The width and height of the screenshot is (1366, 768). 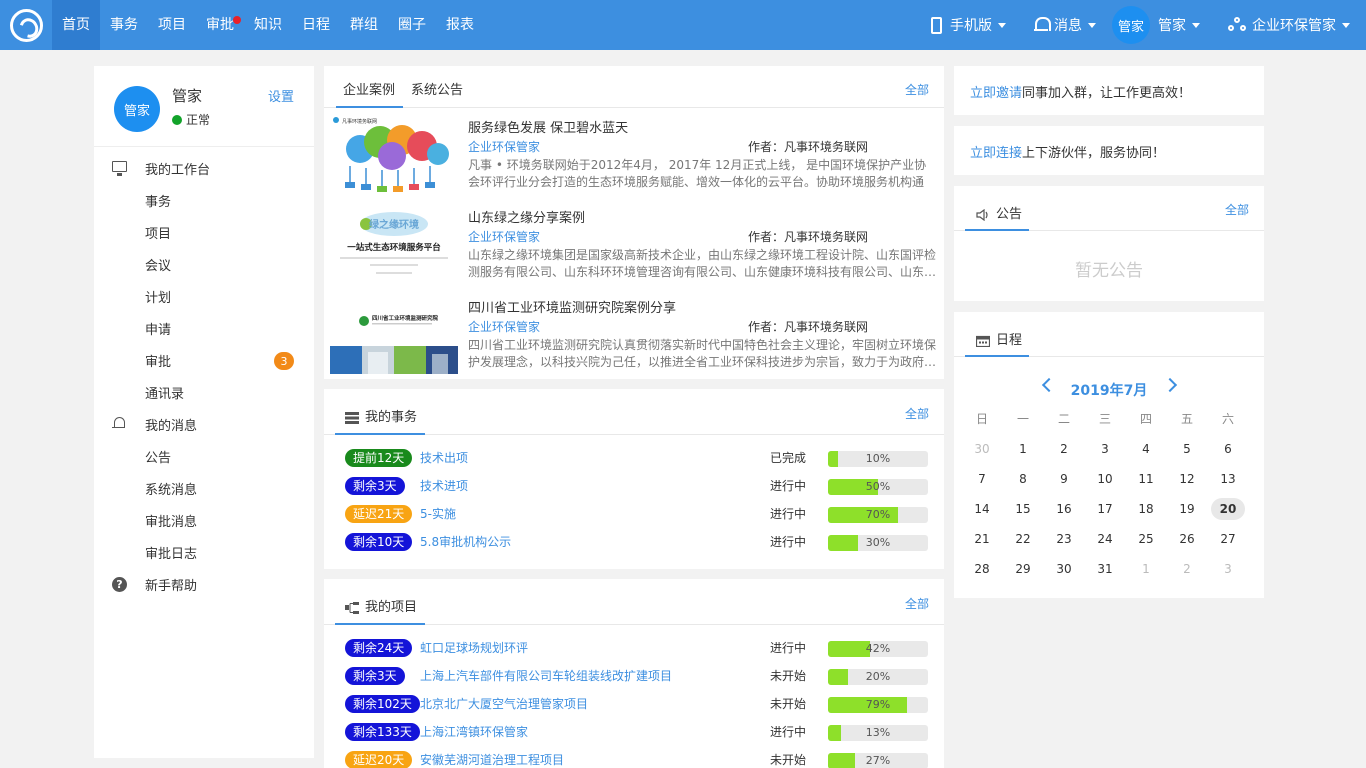 What do you see at coordinates (1172, 385) in the screenshot?
I see `calendar-next-icon` at bounding box center [1172, 385].